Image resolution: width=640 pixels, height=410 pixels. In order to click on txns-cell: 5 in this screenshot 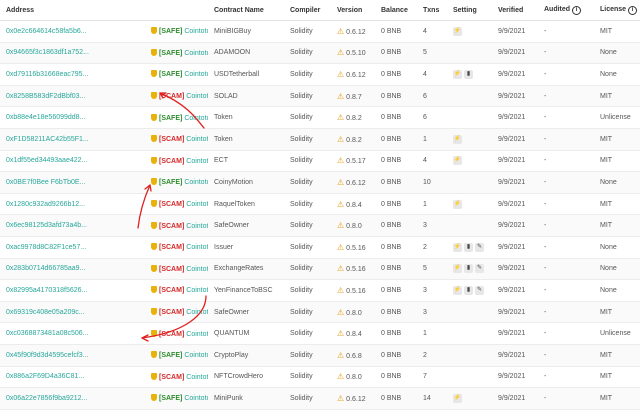, I will do `click(432, 269)`.